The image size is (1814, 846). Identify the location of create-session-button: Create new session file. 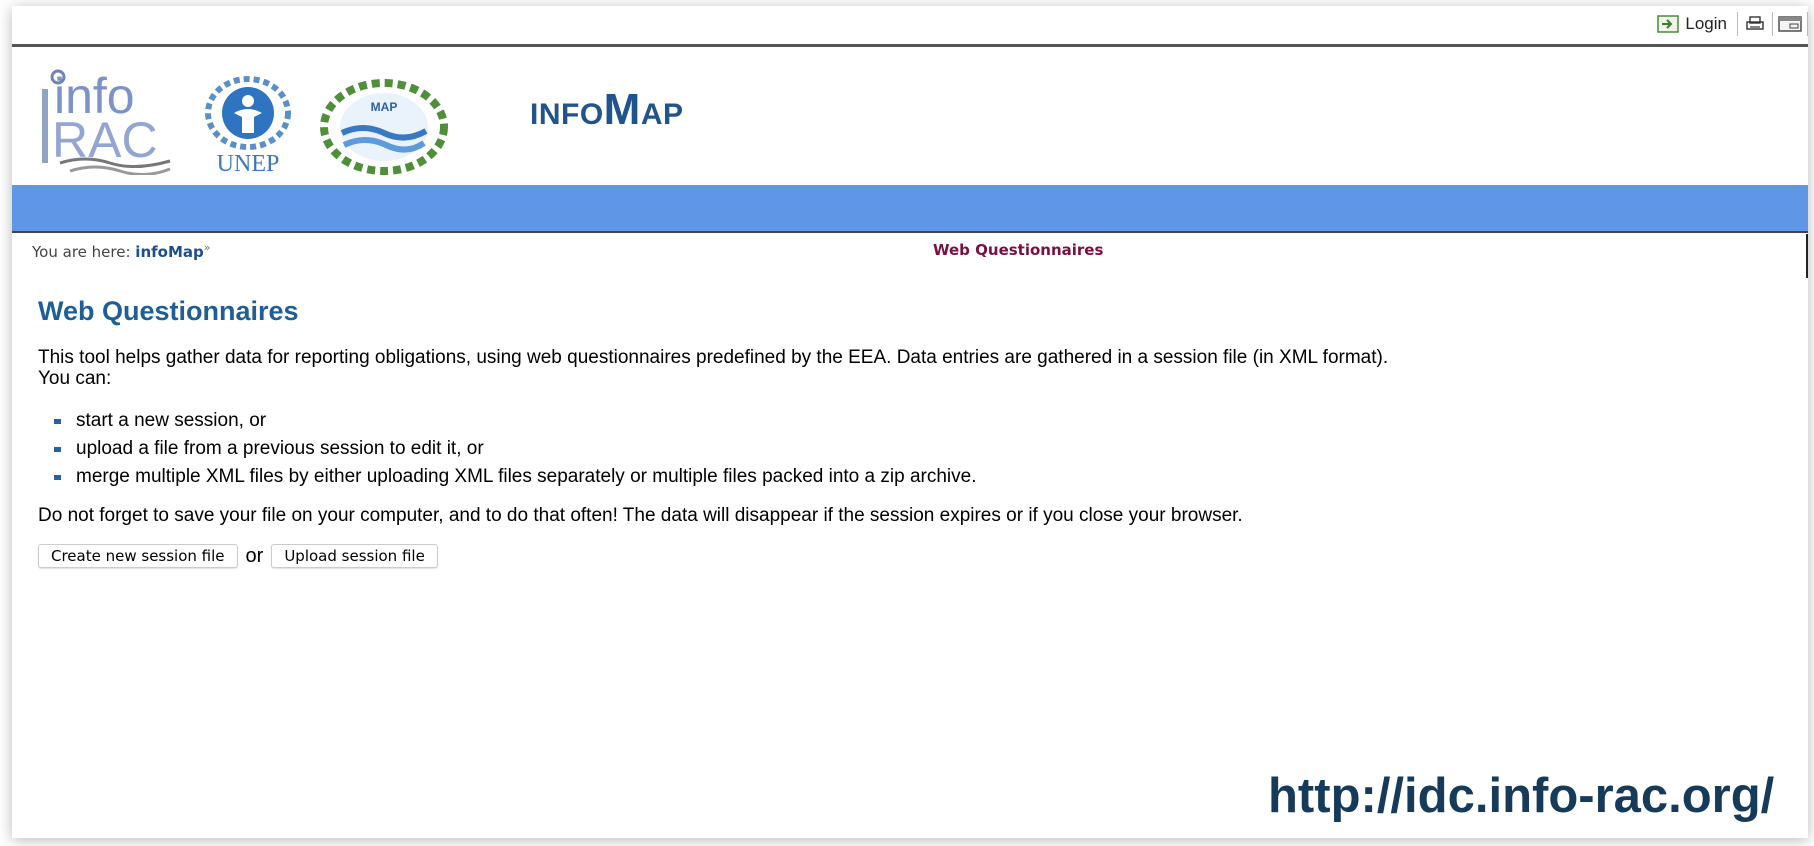
(138, 556).